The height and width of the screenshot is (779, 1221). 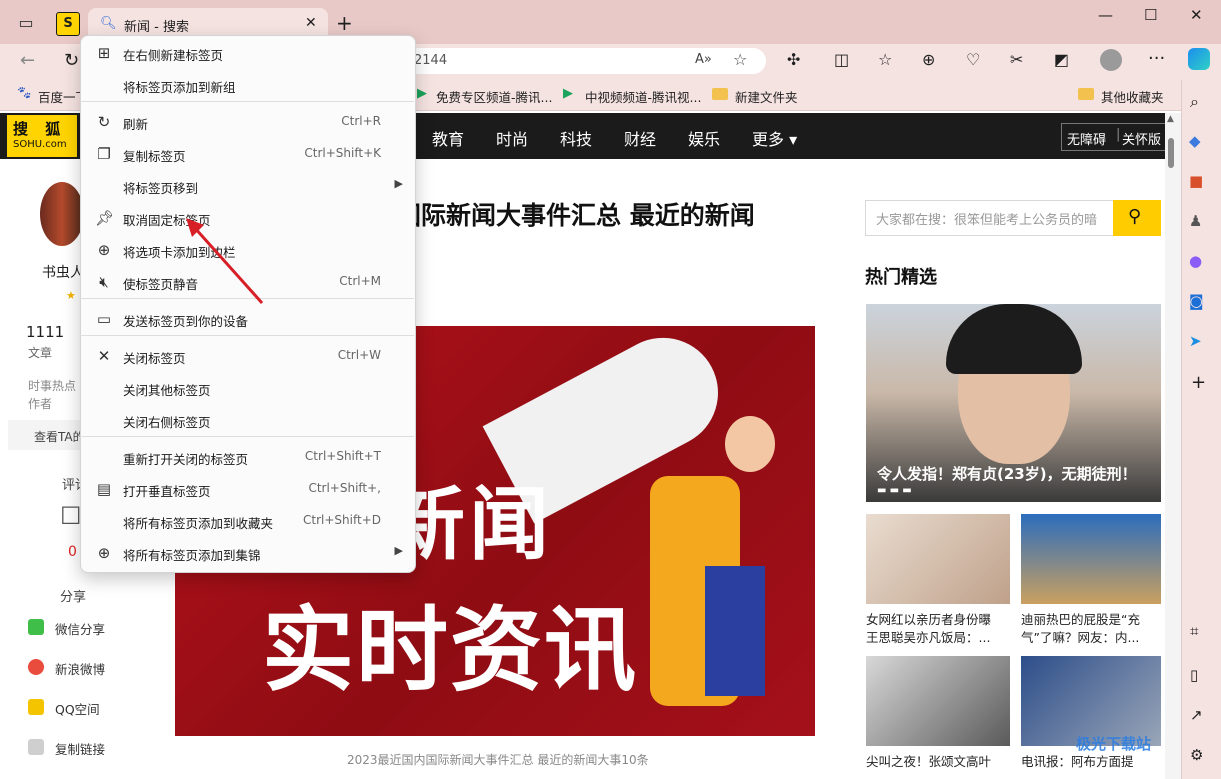 What do you see at coordinates (894, 490) in the screenshot?
I see `carousel-dots: ▬ ▬ ▬` at bounding box center [894, 490].